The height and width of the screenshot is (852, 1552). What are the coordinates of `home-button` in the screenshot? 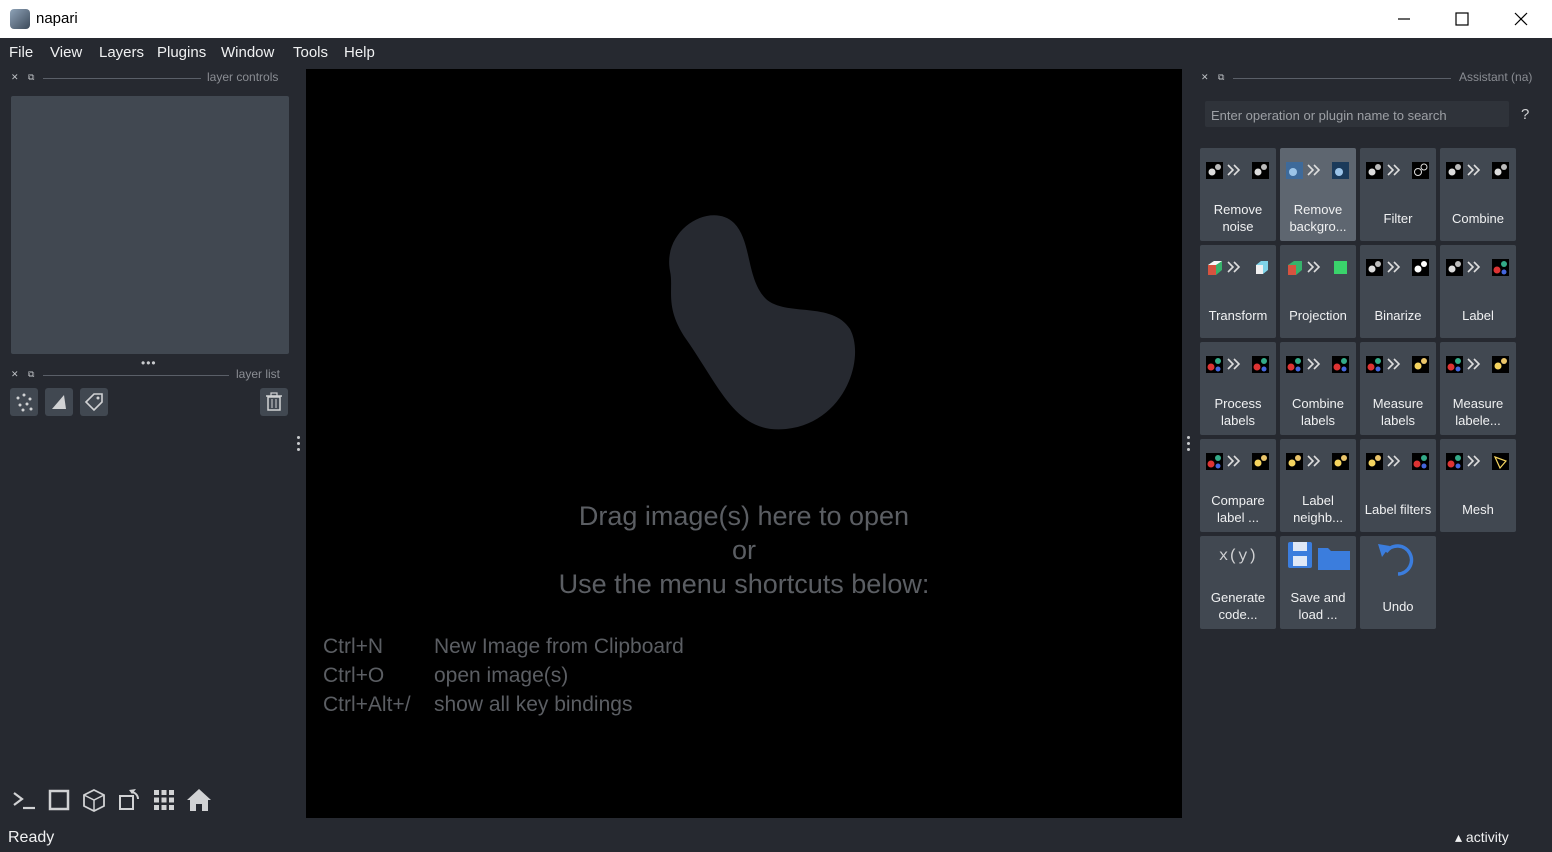 It's located at (199, 800).